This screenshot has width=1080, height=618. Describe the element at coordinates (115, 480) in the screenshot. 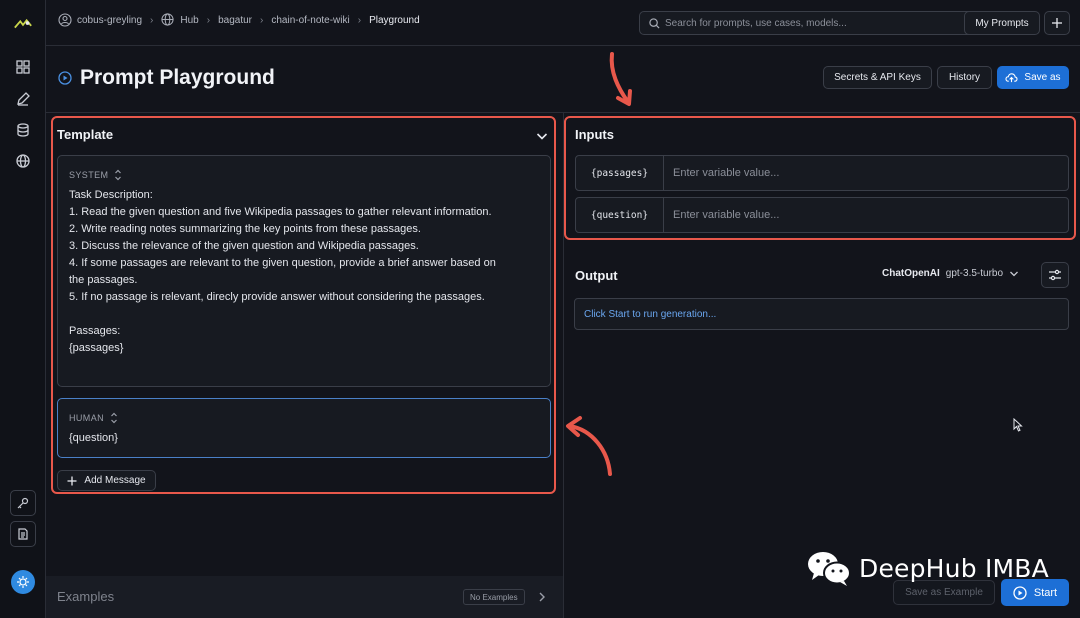

I see `add-message-label: Add Message` at that location.